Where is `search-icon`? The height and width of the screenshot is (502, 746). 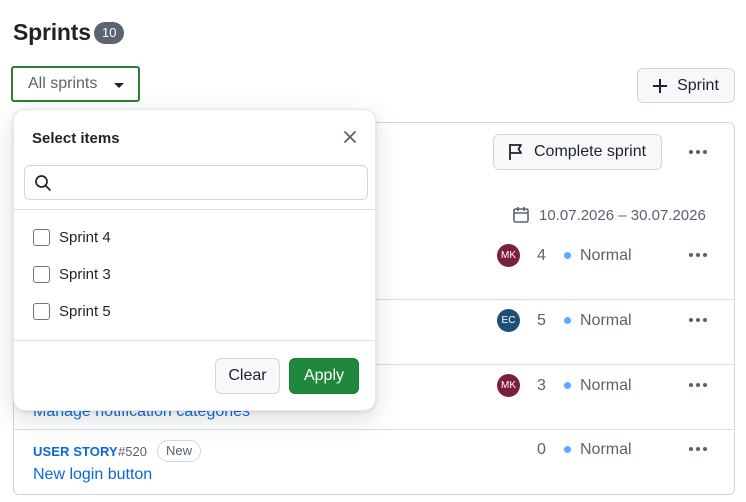
search-icon is located at coordinates (43, 183).